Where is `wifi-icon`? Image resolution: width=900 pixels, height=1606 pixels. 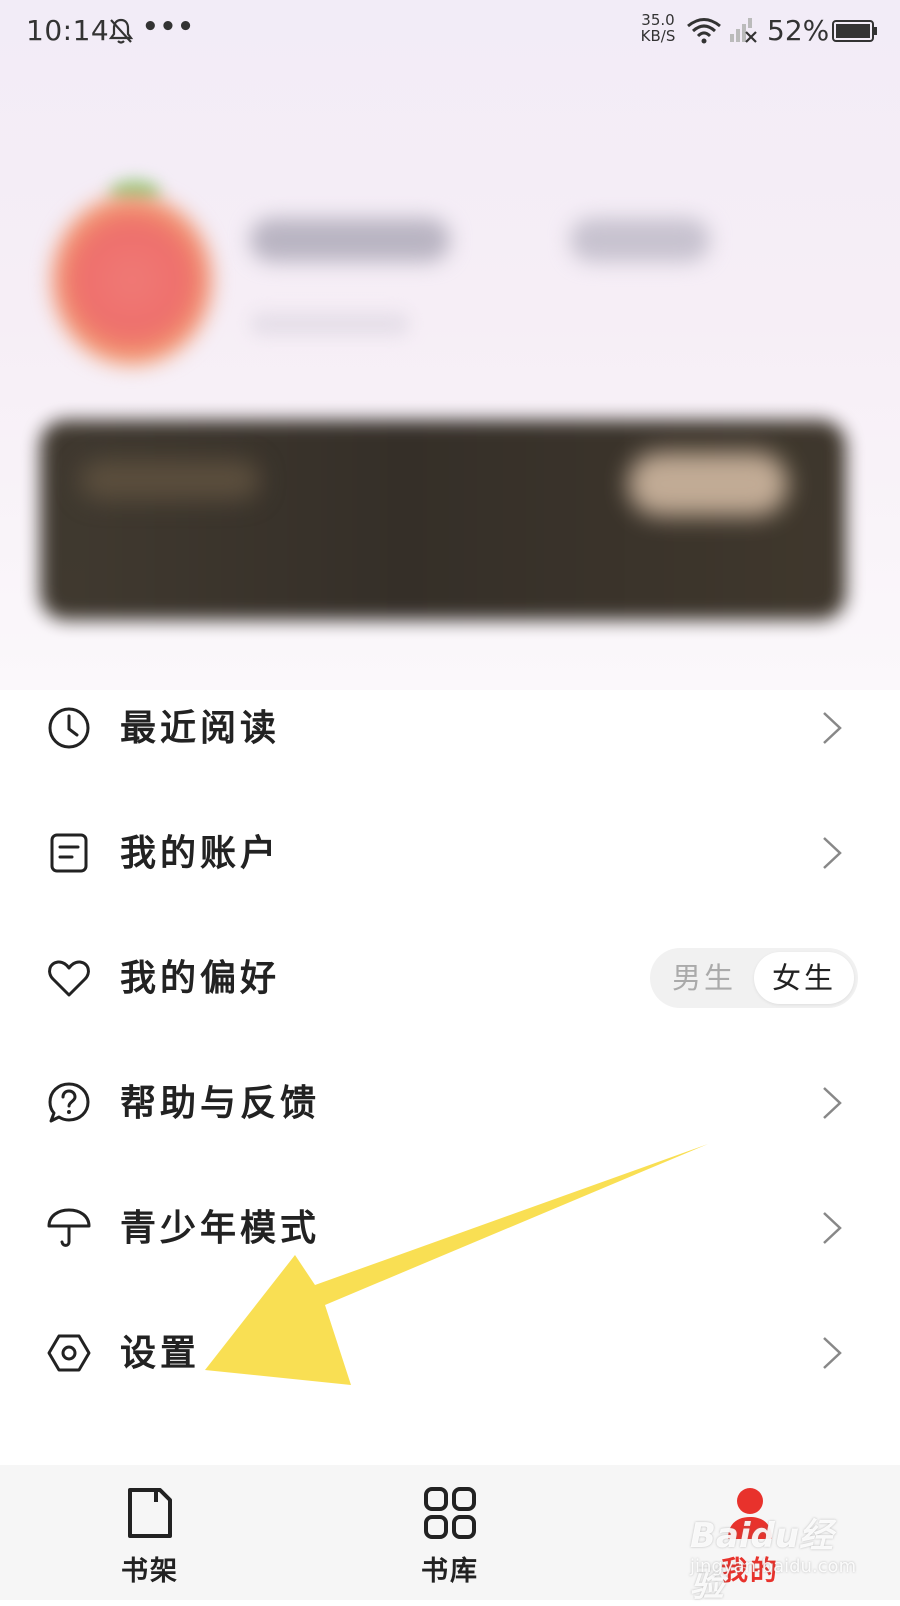
wifi-icon is located at coordinates (704, 31).